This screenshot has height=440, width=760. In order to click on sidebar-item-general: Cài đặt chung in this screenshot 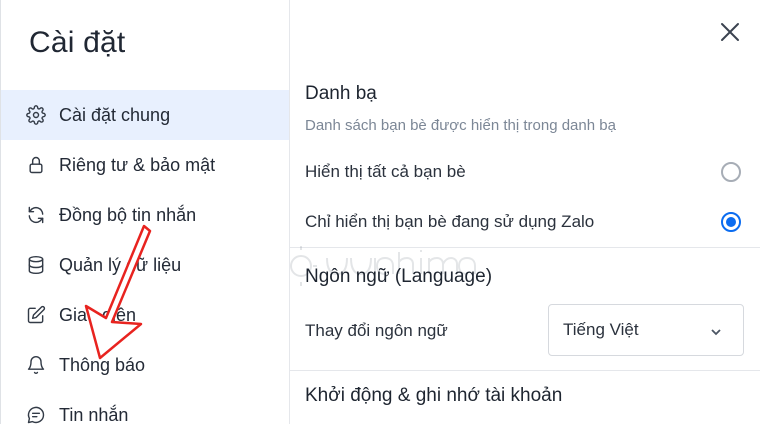, I will do `click(145, 115)`.